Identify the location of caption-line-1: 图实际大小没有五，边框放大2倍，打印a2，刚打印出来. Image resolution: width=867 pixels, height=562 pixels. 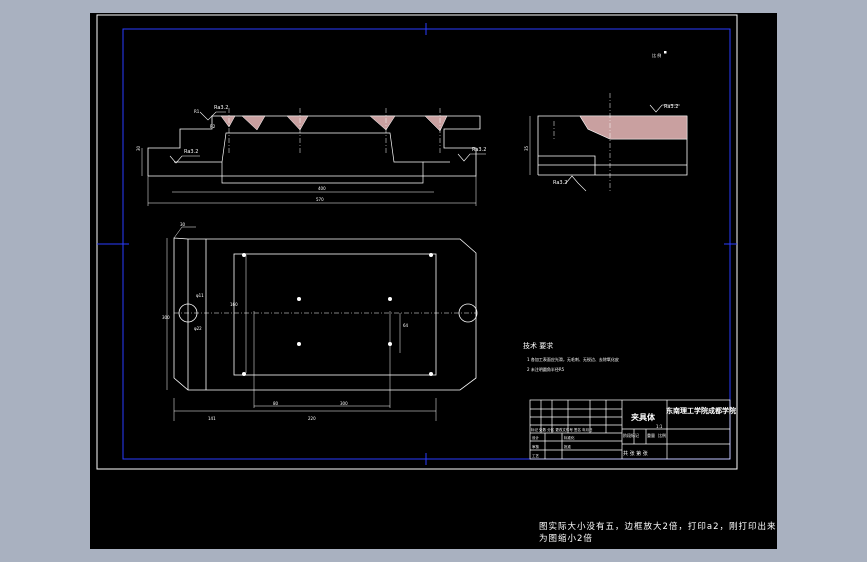
(658, 527).